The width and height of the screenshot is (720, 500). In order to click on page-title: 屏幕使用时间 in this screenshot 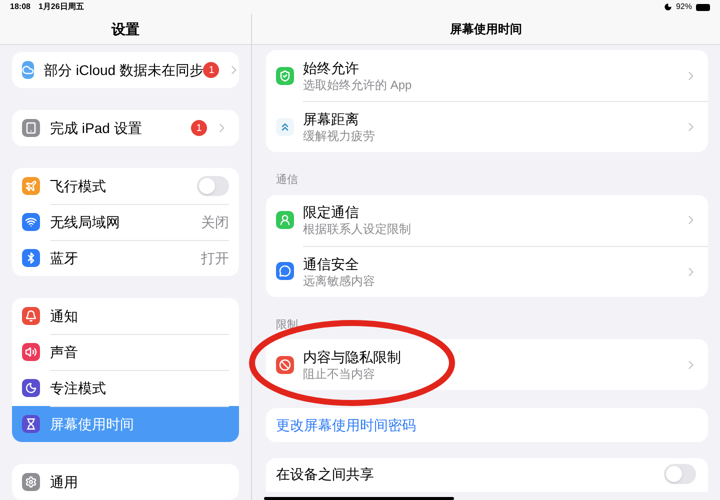, I will do `click(486, 29)`.